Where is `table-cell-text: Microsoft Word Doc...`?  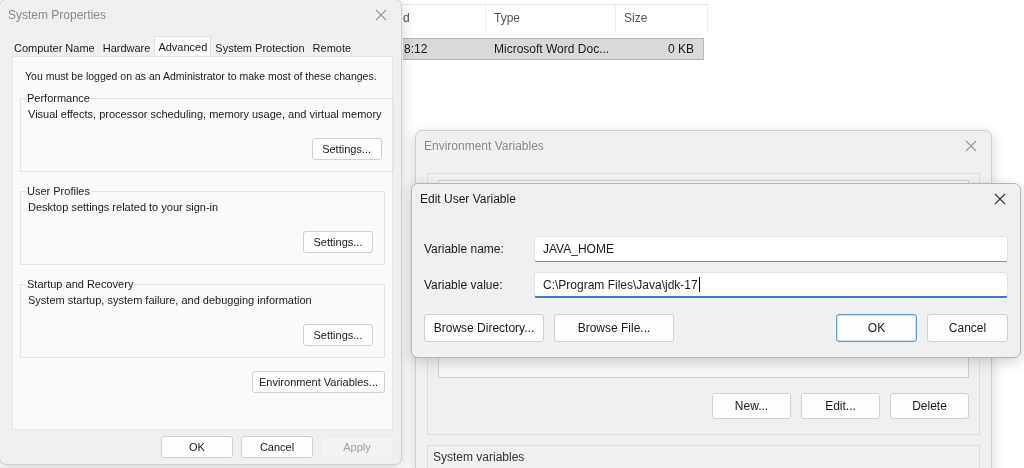
table-cell-text: Microsoft Word Doc... is located at coordinates (552, 49).